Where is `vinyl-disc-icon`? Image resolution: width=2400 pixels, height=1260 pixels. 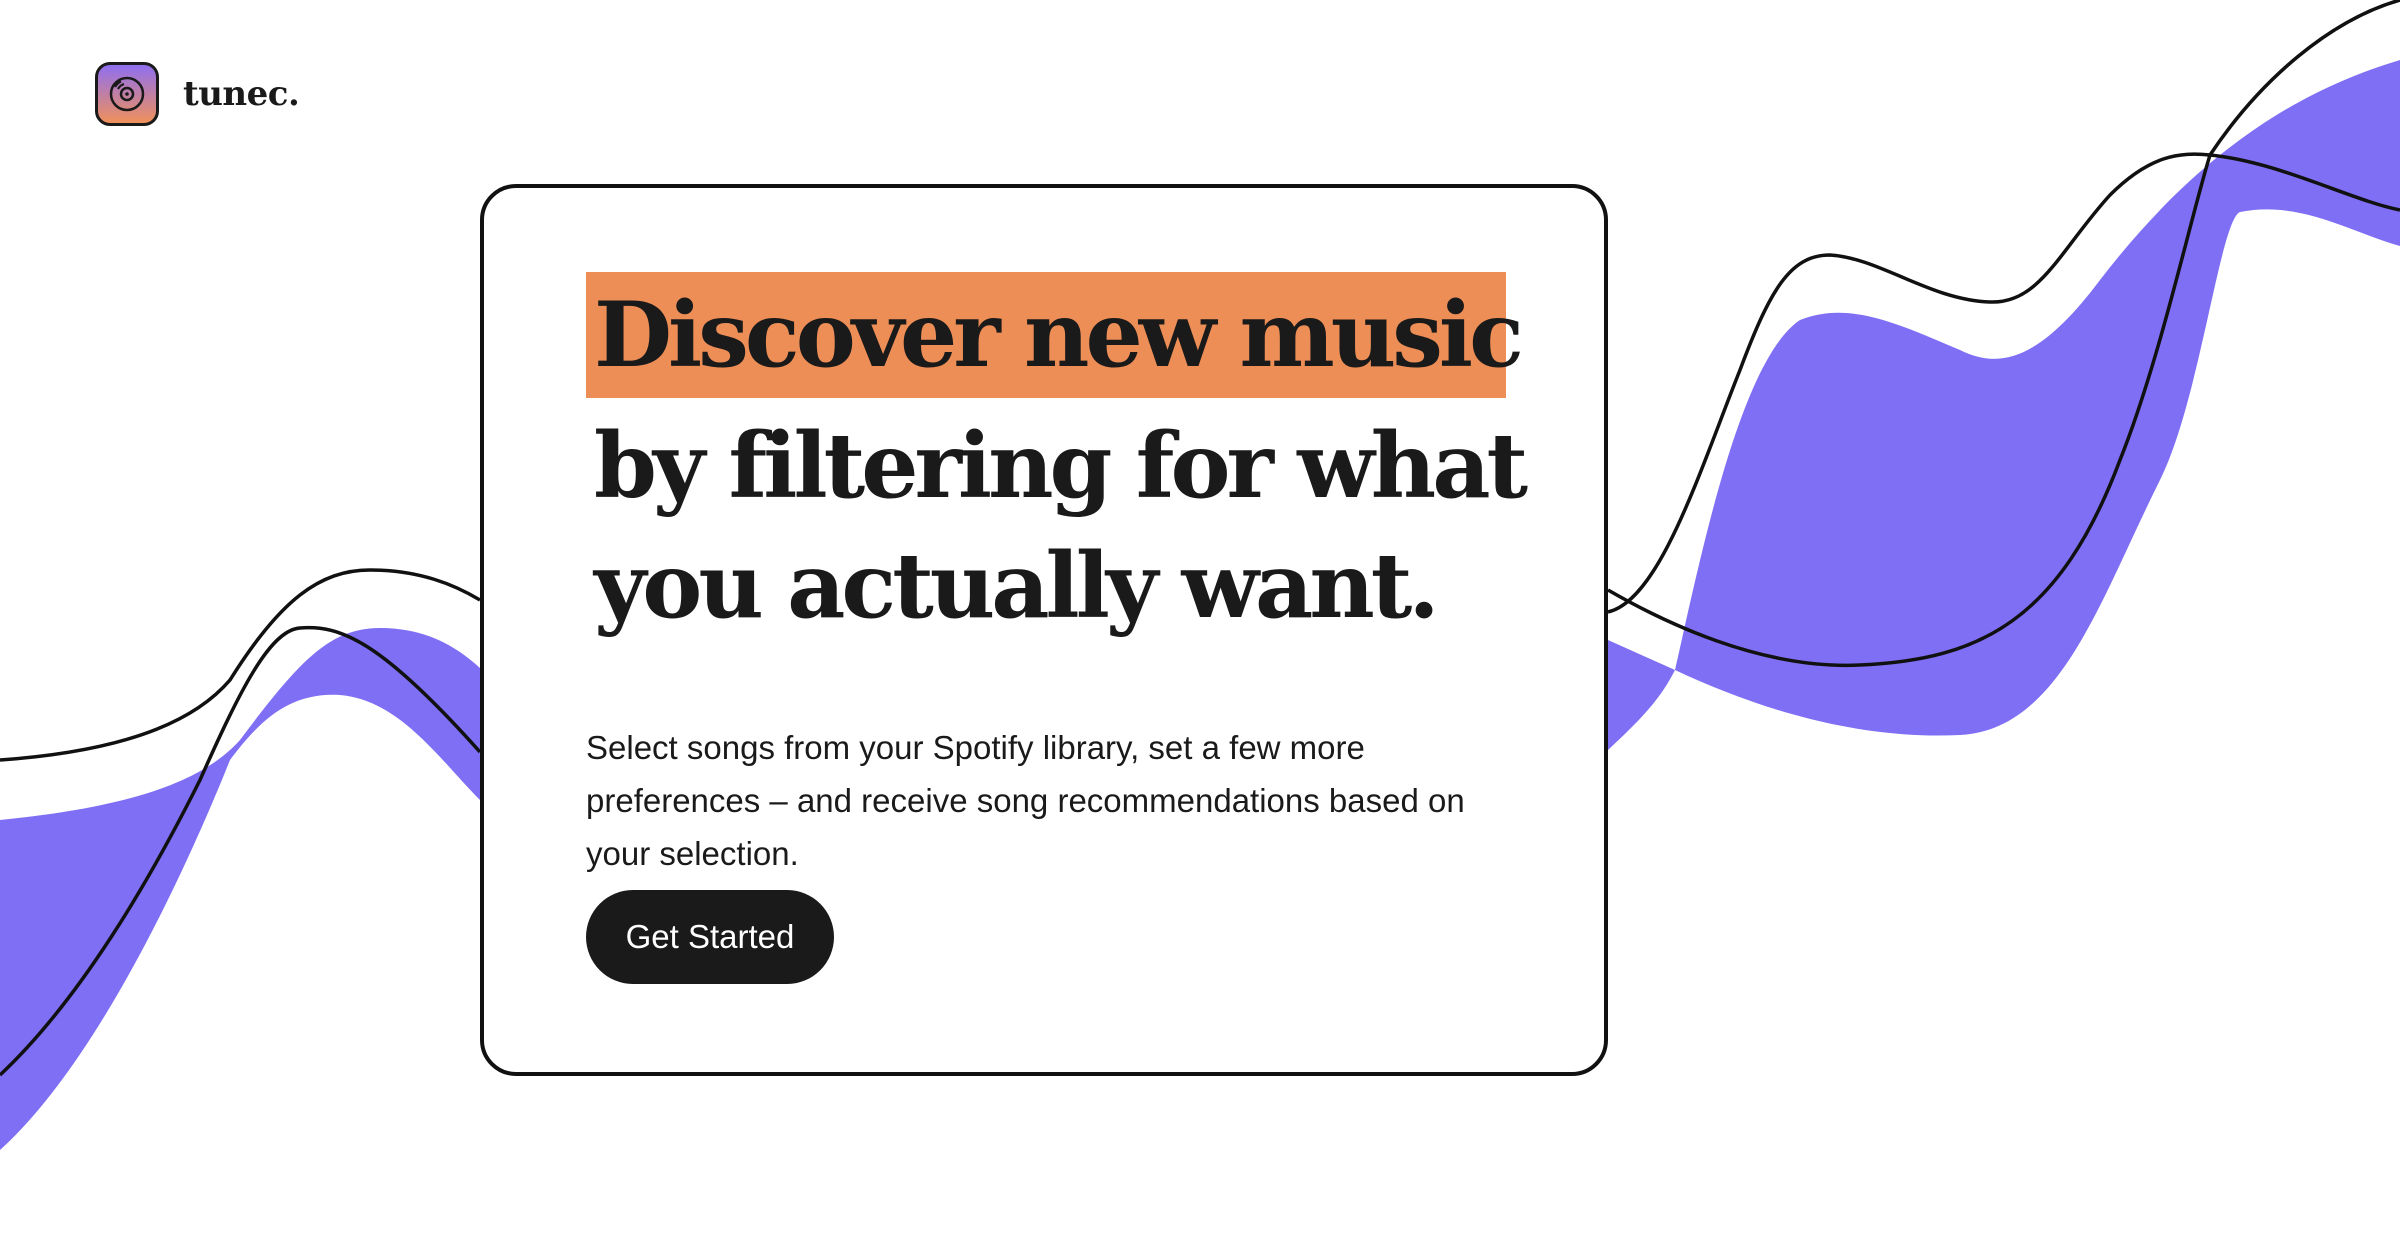
vinyl-disc-icon is located at coordinates (127, 94).